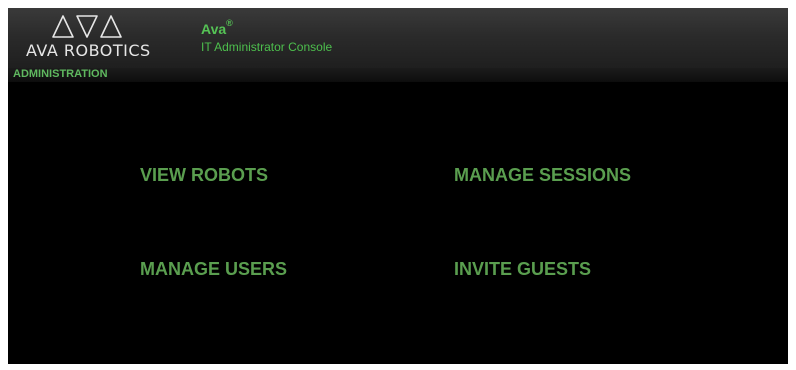 Image resolution: width=796 pixels, height=370 pixels. Describe the element at coordinates (229, 23) in the screenshot. I see `registered-mark: ®` at that location.